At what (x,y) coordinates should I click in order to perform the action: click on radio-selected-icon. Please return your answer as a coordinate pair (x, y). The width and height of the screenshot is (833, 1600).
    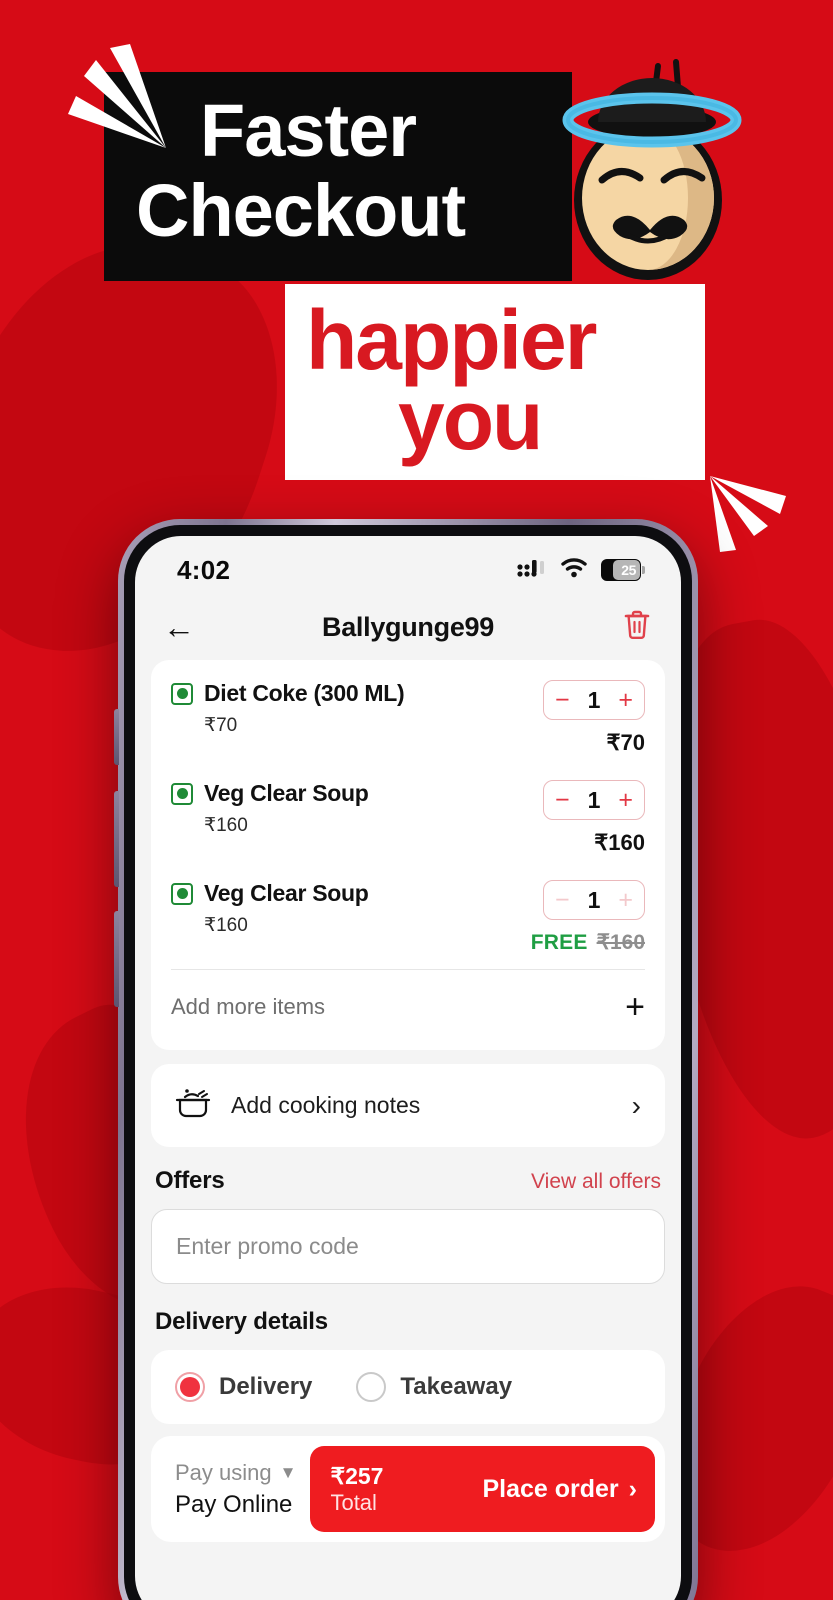
    Looking at the image, I should click on (190, 1387).